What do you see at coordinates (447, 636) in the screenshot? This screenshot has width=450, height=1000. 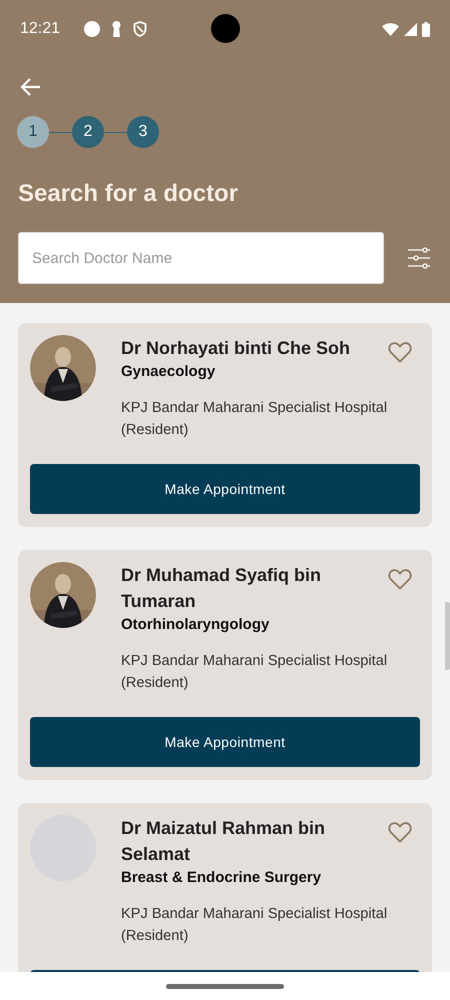 I see `scrollbar` at bounding box center [447, 636].